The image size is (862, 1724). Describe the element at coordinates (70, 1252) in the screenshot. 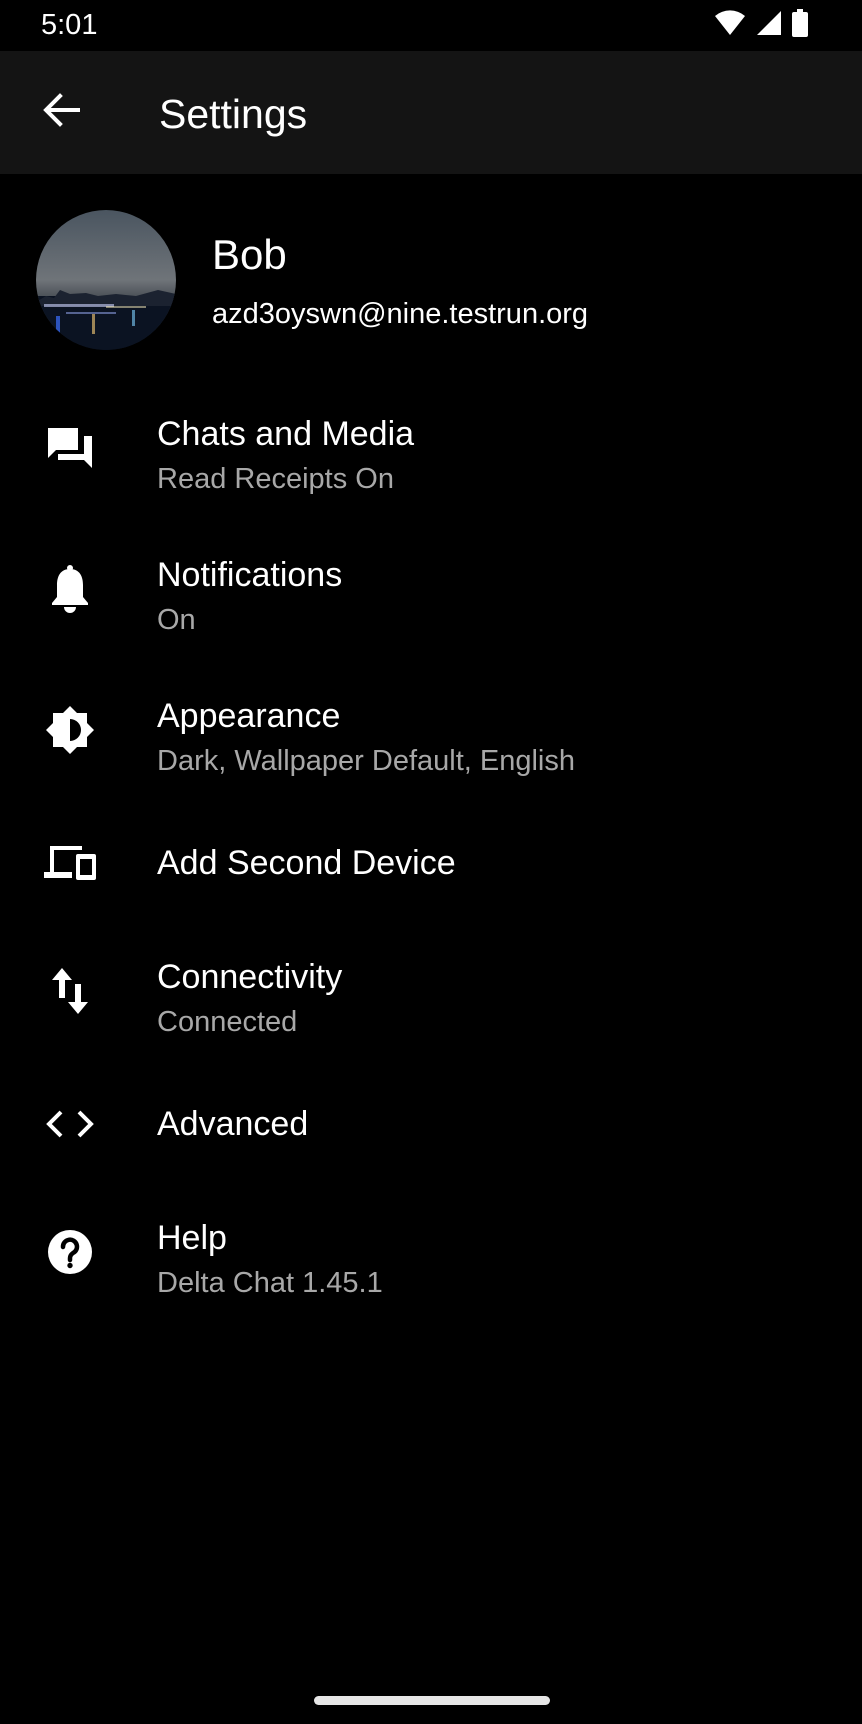

I see `help-icon` at that location.